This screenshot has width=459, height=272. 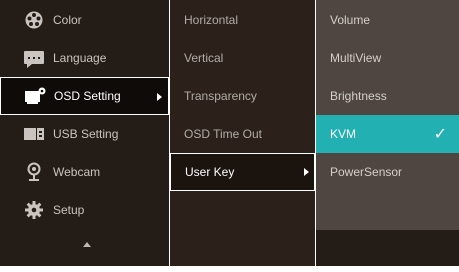 What do you see at coordinates (34, 20) in the screenshot?
I see `color-palette-icon` at bounding box center [34, 20].